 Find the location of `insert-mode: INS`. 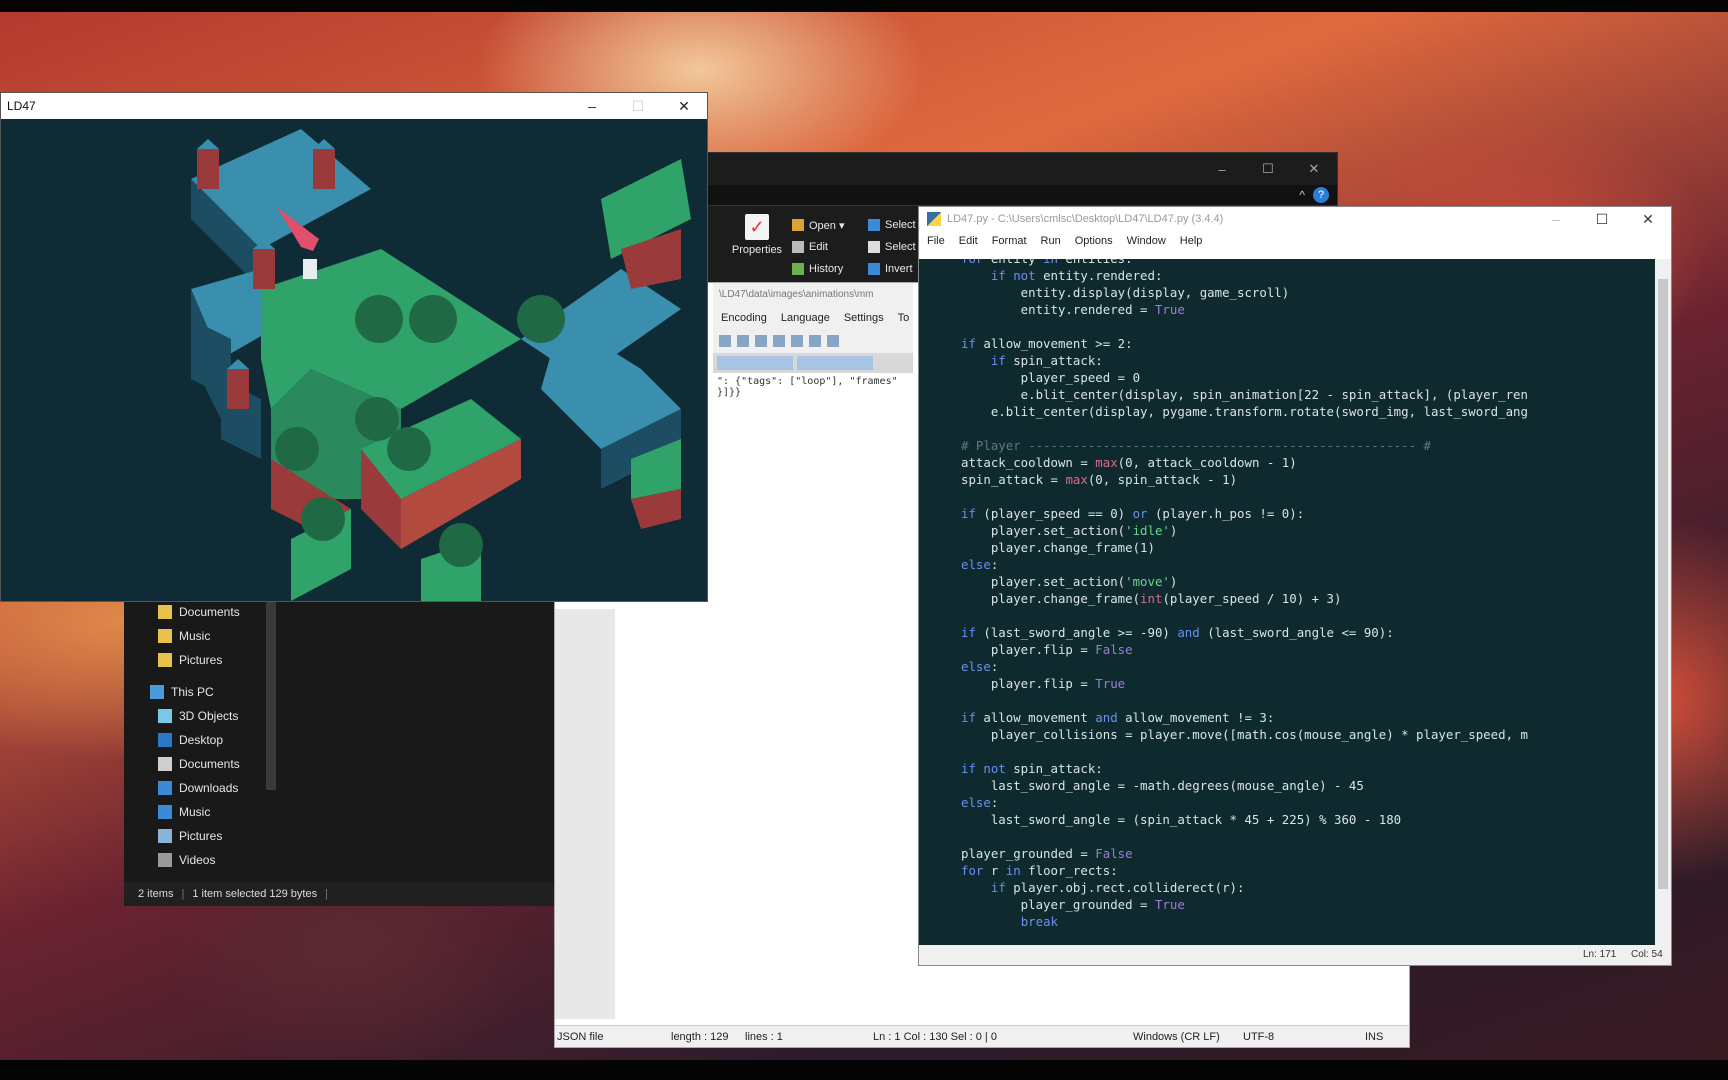

insert-mode: INS is located at coordinates (1374, 1037).